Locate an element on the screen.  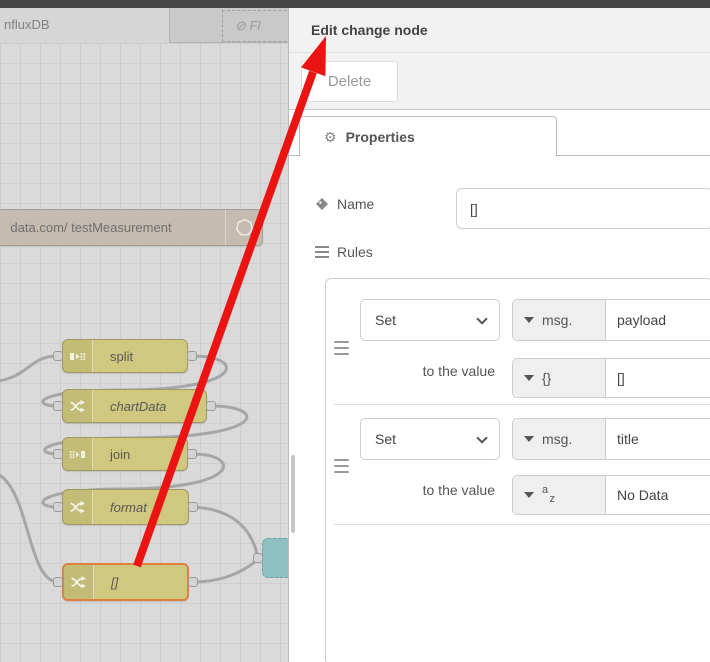
rule-1-property-type: msg. is located at coordinates (557, 320).